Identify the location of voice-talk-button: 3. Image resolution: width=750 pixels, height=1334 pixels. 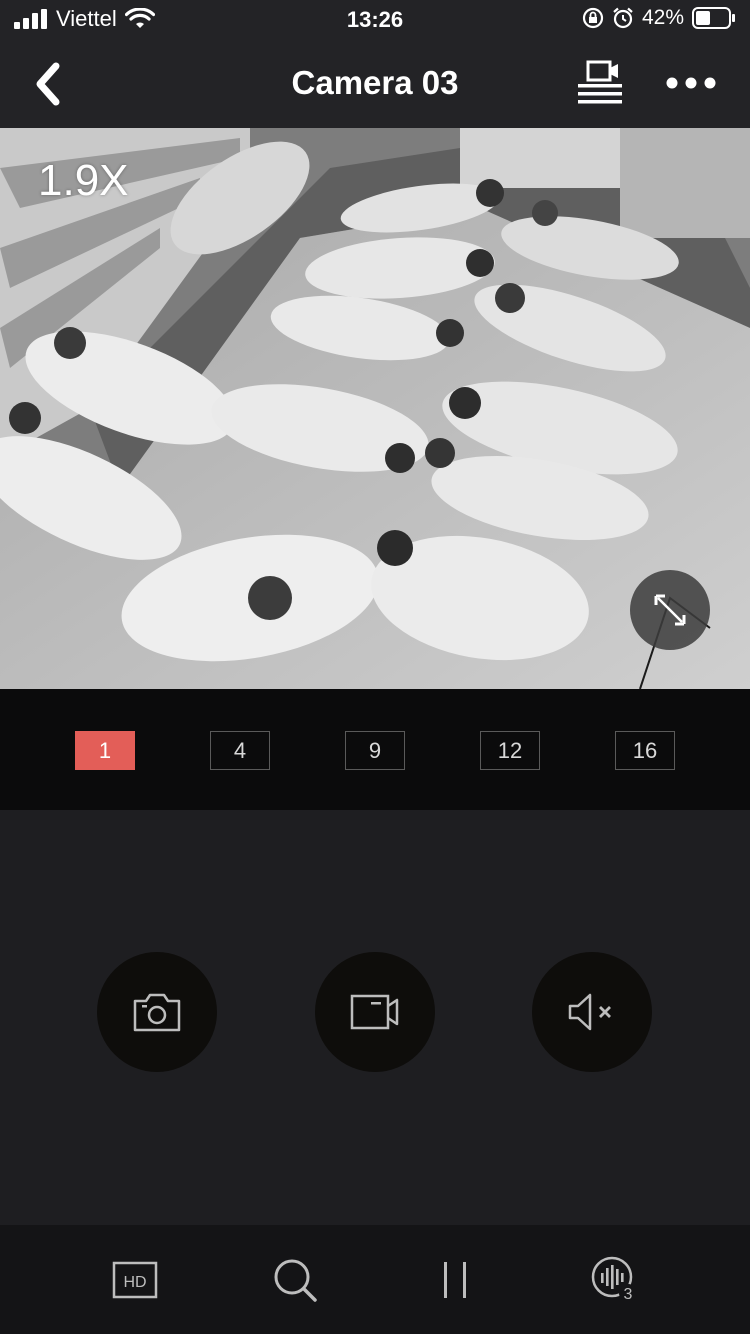
(615, 1280).